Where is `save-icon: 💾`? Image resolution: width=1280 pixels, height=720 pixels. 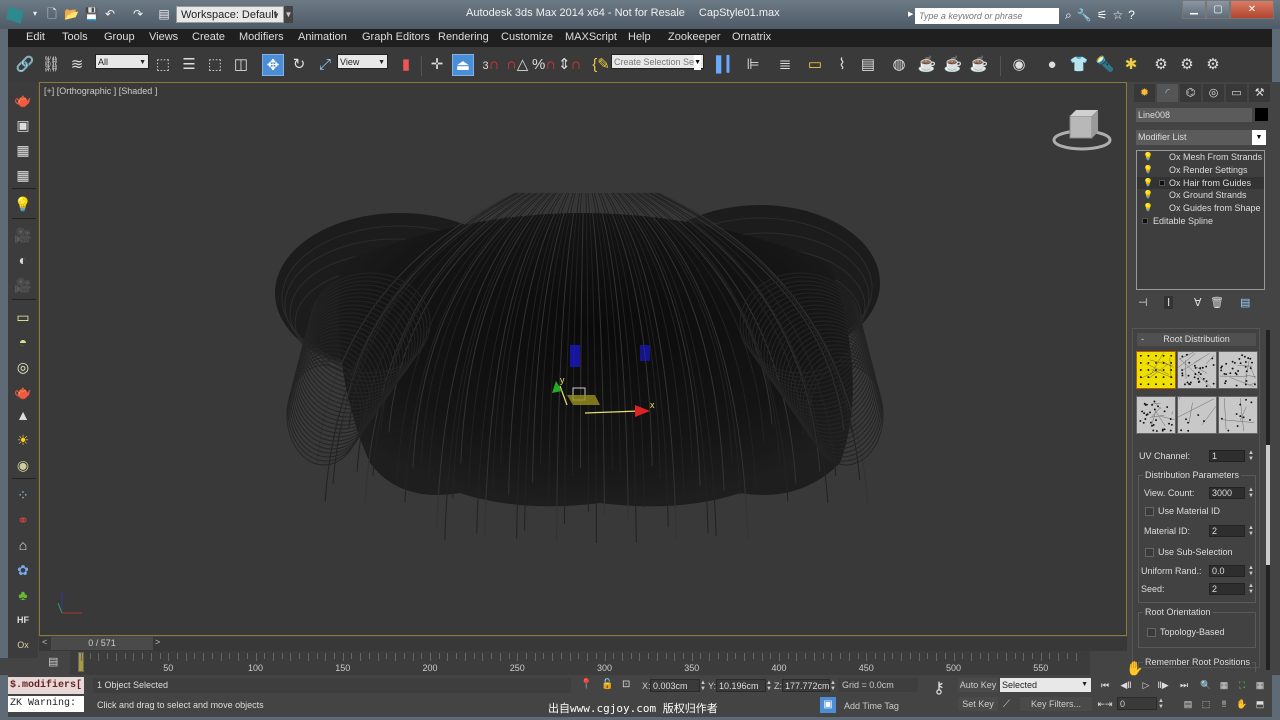
save-icon: 💾 is located at coordinates (91, 14).